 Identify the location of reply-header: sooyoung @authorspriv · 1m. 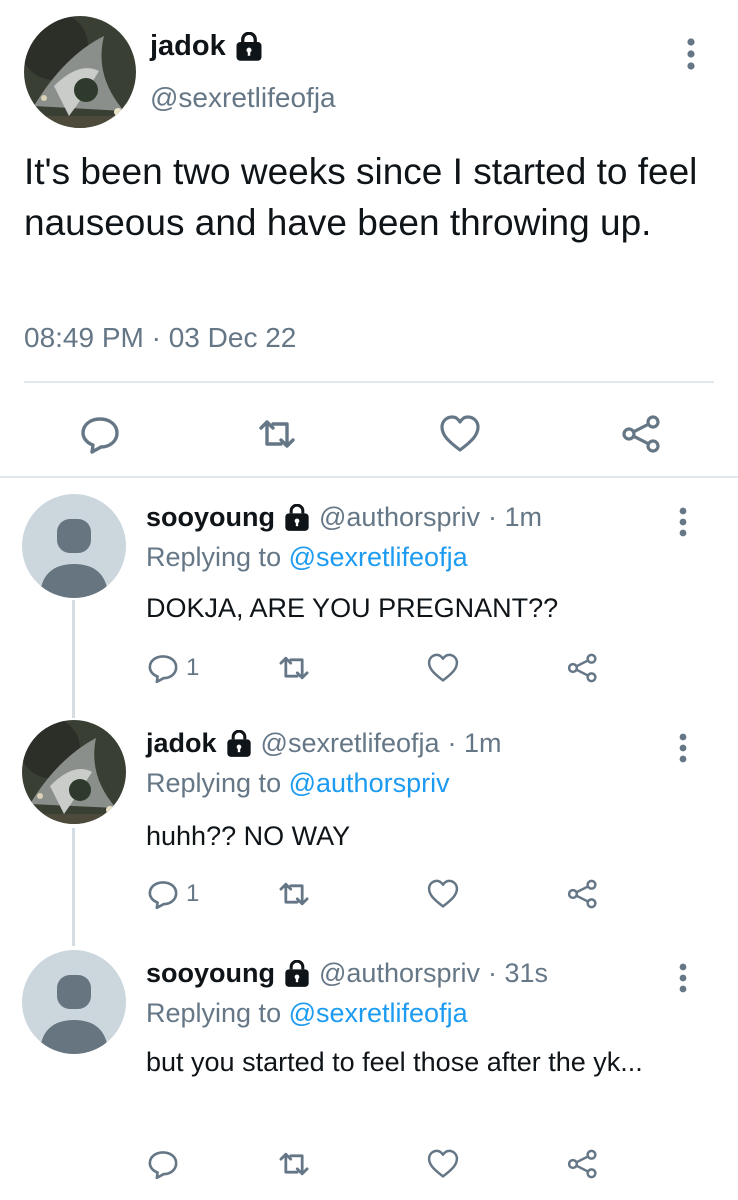
(344, 517).